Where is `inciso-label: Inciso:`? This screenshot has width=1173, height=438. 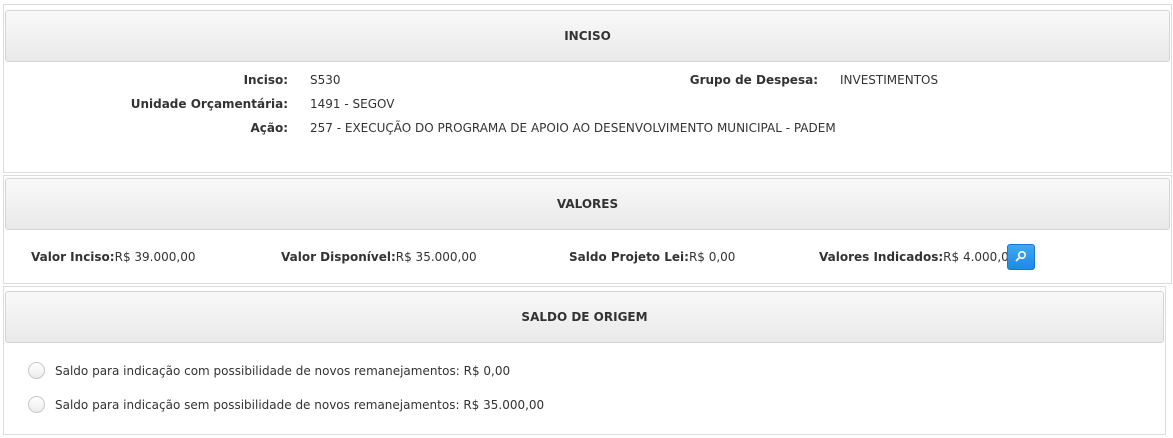
inciso-label: Inciso: is located at coordinates (265, 80).